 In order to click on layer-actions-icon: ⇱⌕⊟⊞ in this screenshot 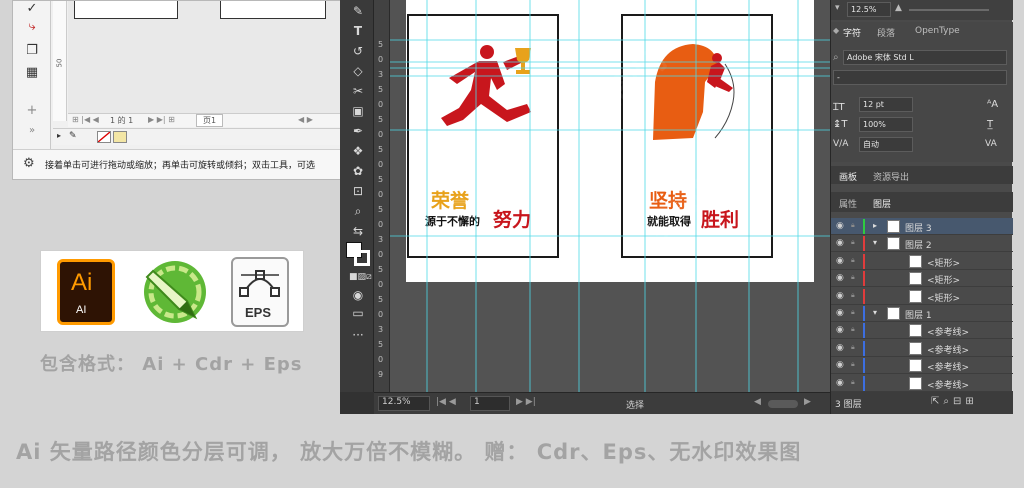, I will do `click(954, 401)`.